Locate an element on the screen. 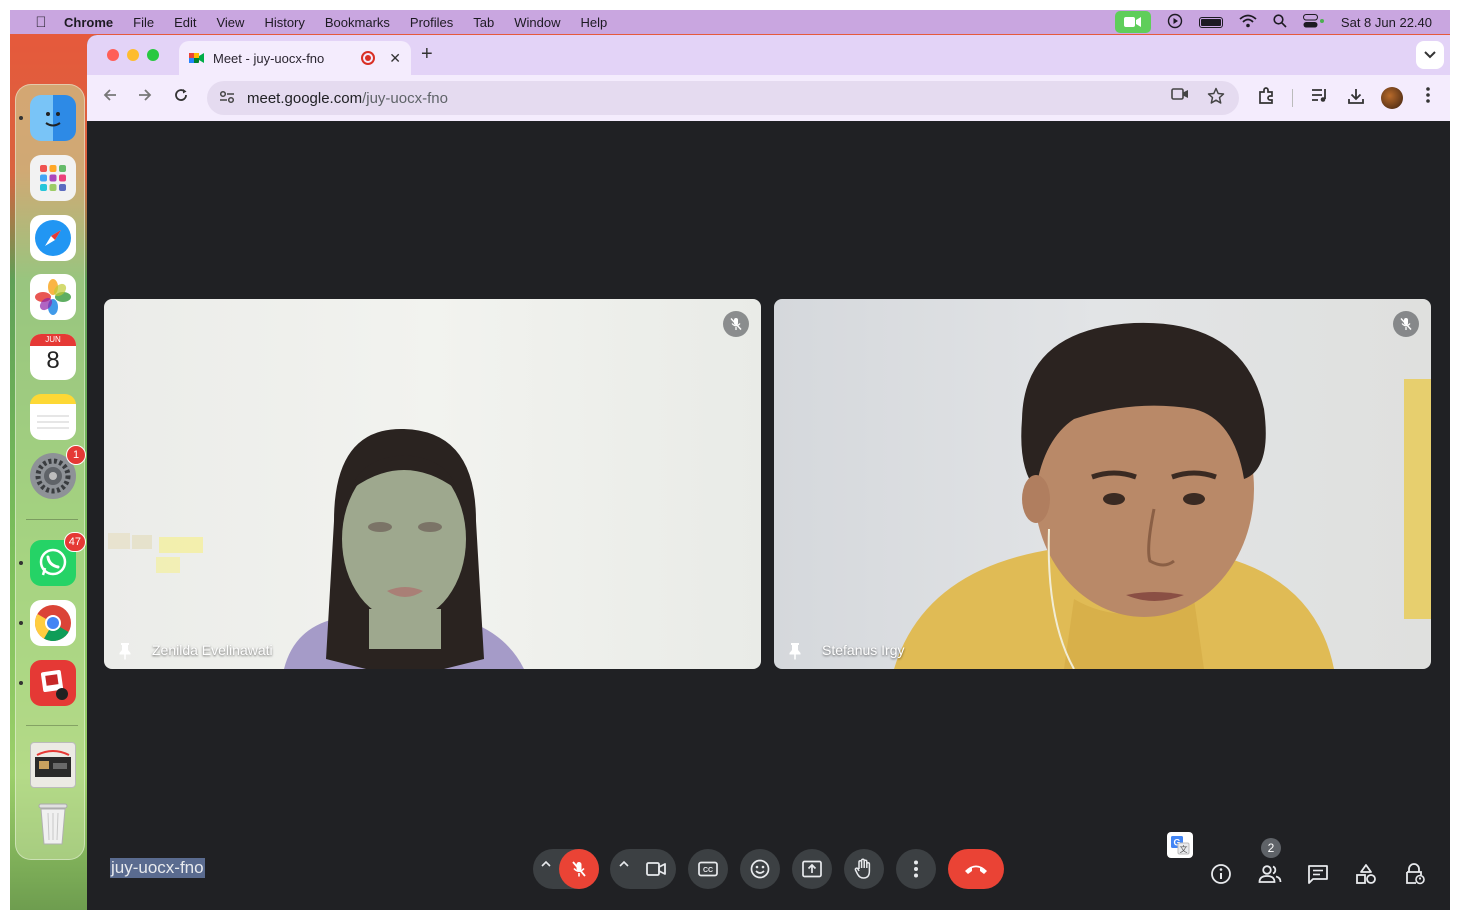 The height and width of the screenshot is (920, 1460). browser-toolbar: meet.google.com/juy-uocx-fno is located at coordinates (768, 98).